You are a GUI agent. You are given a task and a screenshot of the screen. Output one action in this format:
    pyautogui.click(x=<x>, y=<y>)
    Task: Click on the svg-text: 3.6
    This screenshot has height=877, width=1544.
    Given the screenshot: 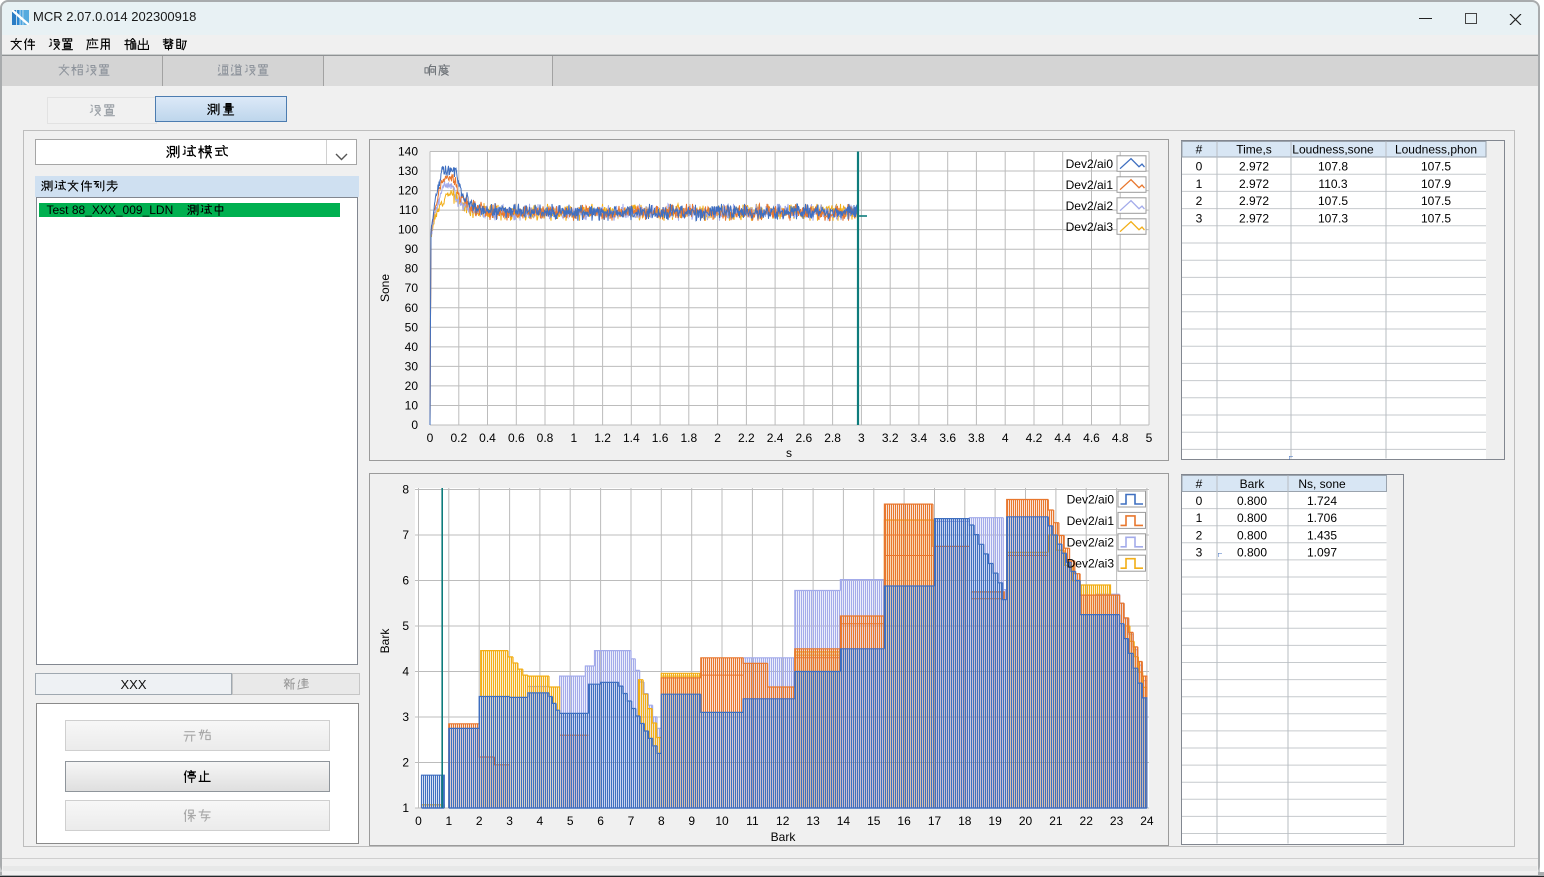 What is the action you would take?
    pyautogui.click(x=947, y=438)
    